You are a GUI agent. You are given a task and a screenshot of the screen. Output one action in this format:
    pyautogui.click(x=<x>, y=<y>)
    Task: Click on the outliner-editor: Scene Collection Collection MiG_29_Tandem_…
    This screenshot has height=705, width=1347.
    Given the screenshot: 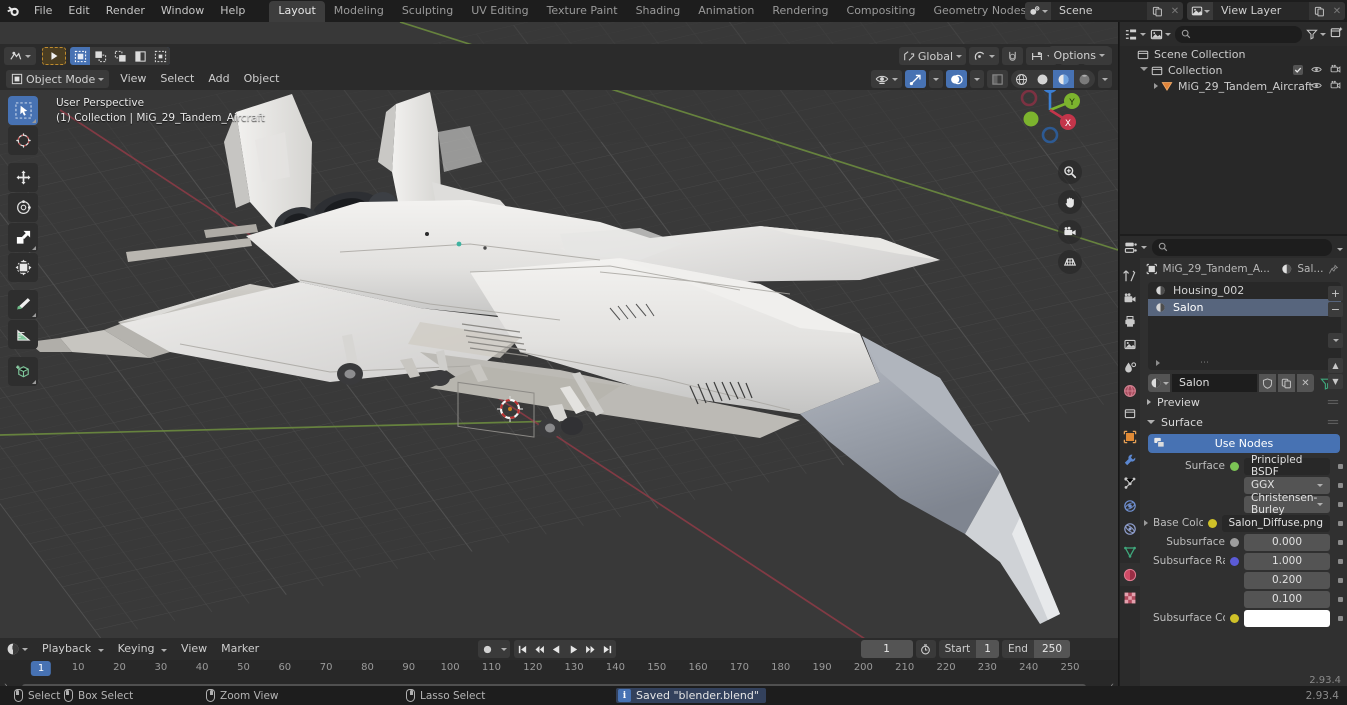 What is the action you would take?
    pyautogui.click(x=1233, y=128)
    